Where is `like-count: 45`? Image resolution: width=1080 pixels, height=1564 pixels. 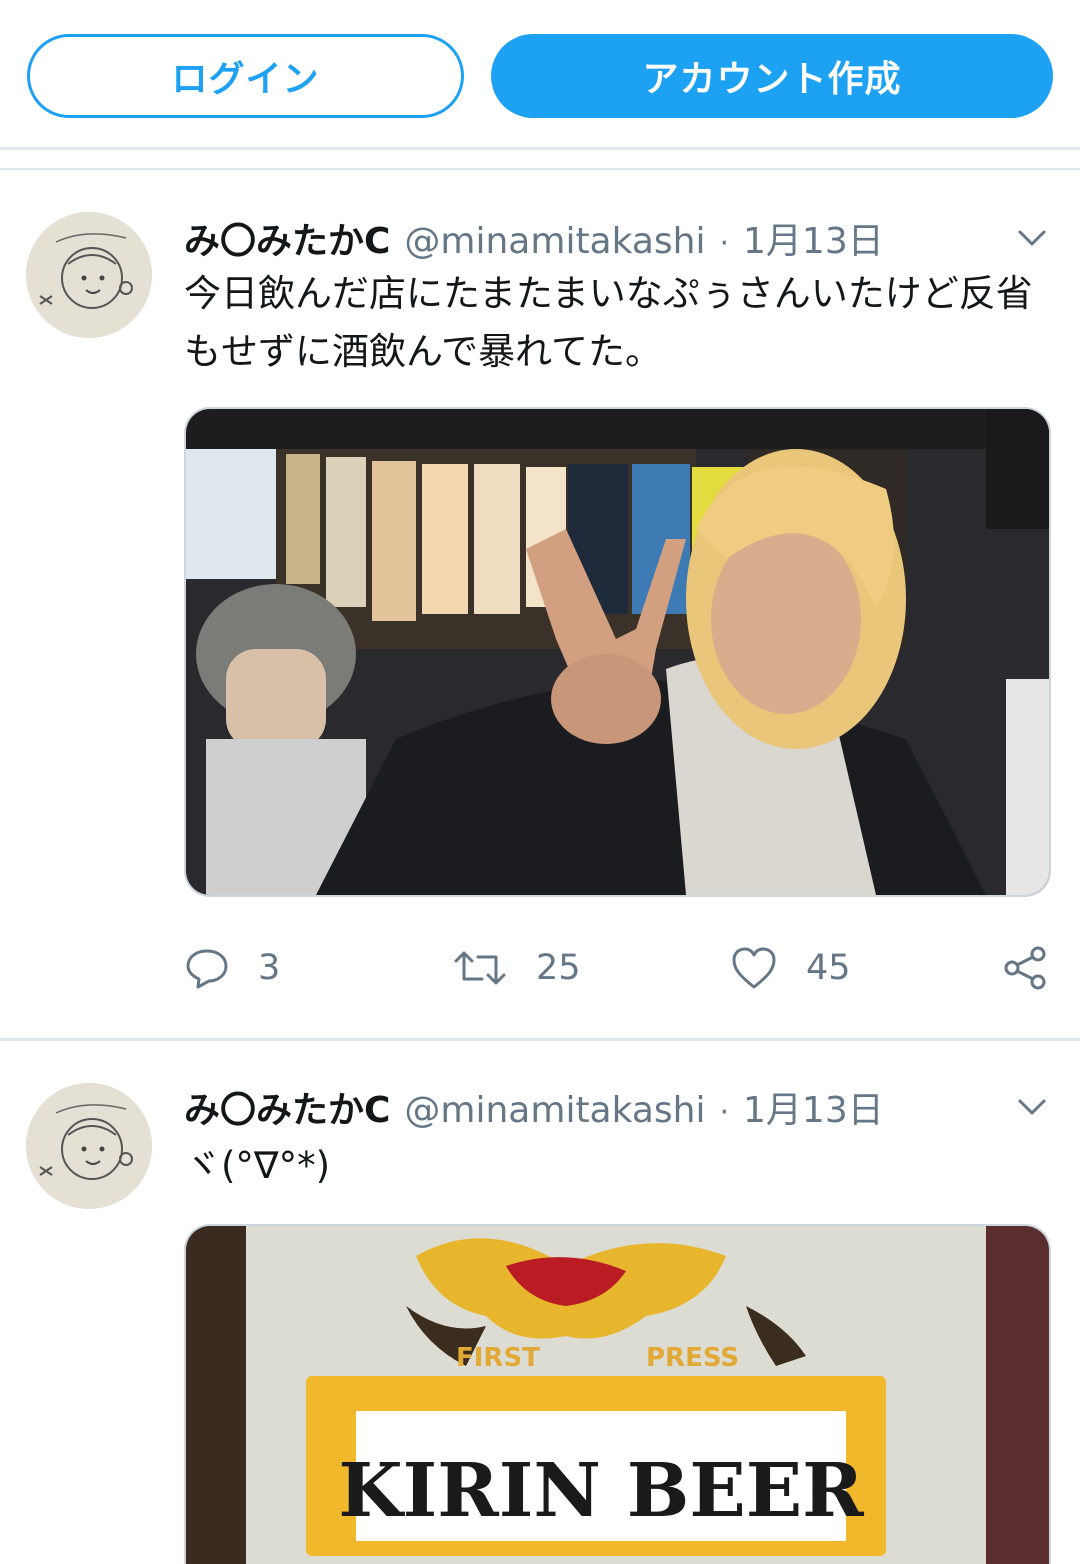
like-count: 45 is located at coordinates (828, 968).